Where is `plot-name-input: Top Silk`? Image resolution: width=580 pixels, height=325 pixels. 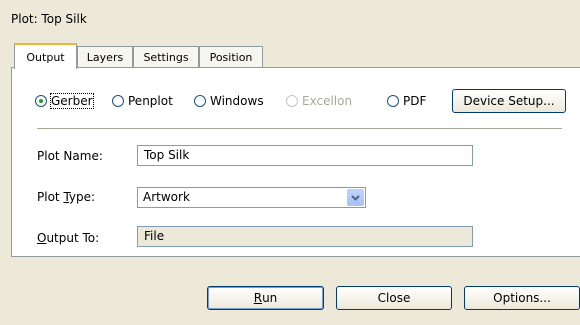 plot-name-input: Top Silk is located at coordinates (305, 155).